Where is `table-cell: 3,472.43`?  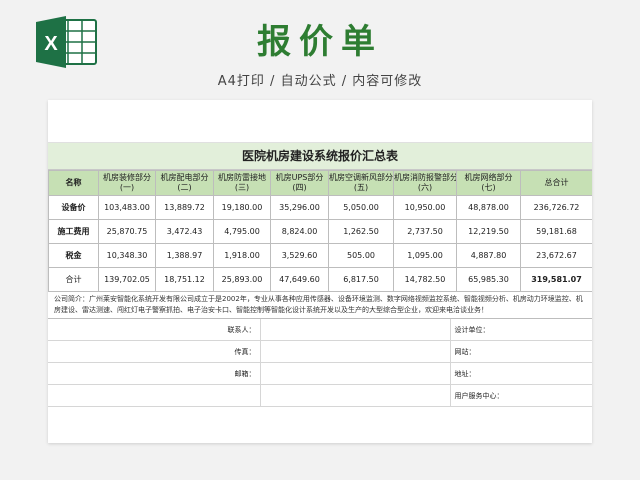
table-cell: 3,472.43 is located at coordinates (184, 231).